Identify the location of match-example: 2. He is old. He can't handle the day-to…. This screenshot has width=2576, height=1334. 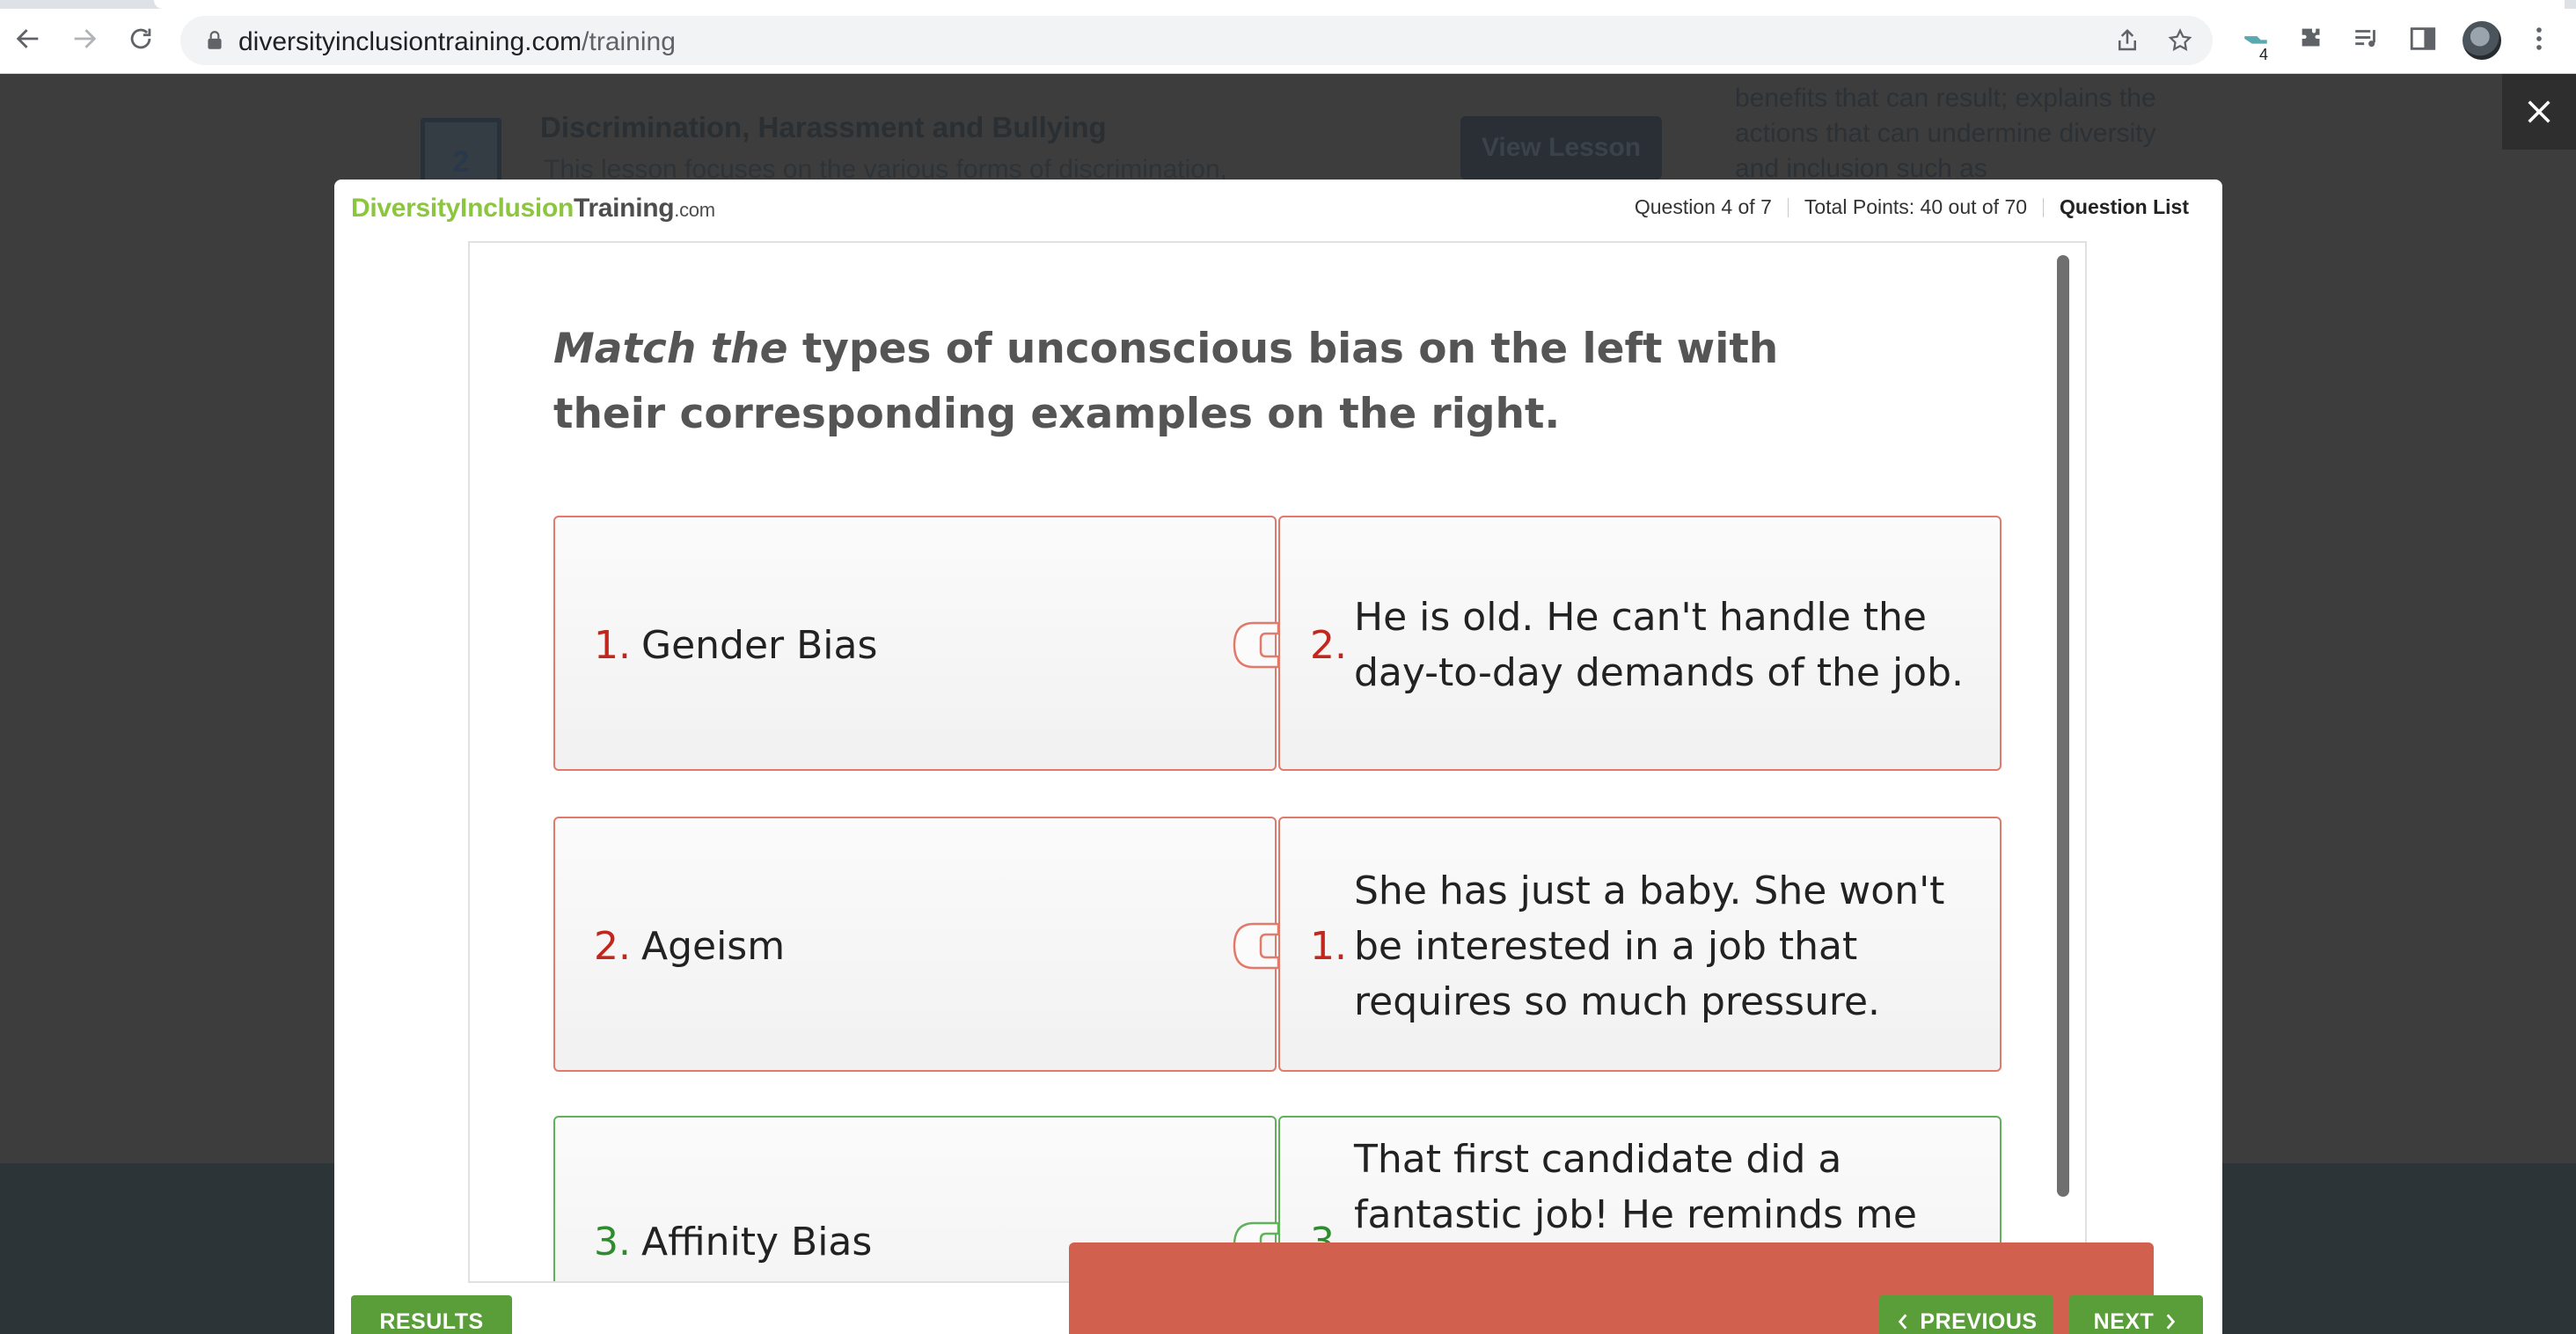
(1640, 644).